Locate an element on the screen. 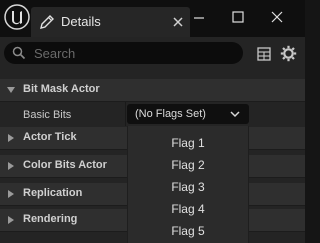 Image resolution: width=320 pixels, height=243 pixels. expand-arrow-down-icon is located at coordinates (11, 90).